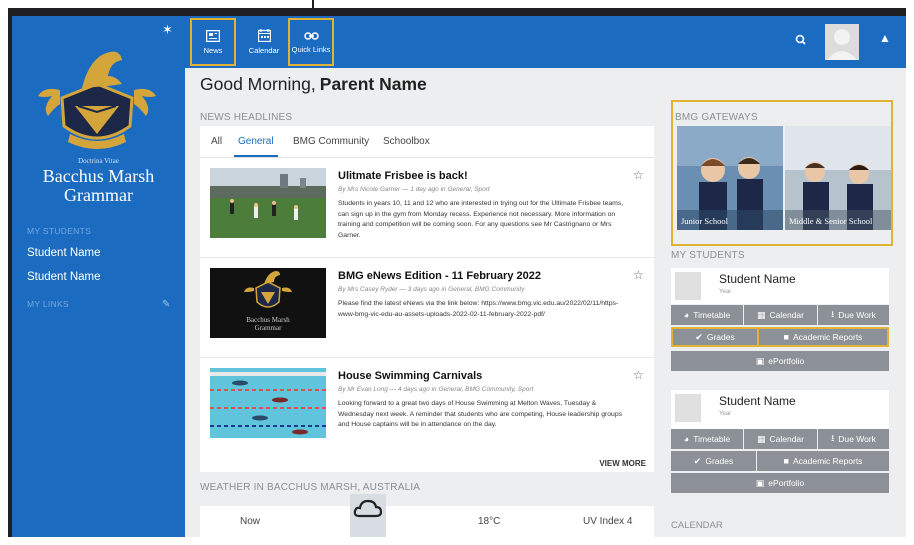 Image resolution: width=914 pixels, height=545 pixels. I want to click on middle-senior-school-caption: Middle & Senior School, so click(831, 221).